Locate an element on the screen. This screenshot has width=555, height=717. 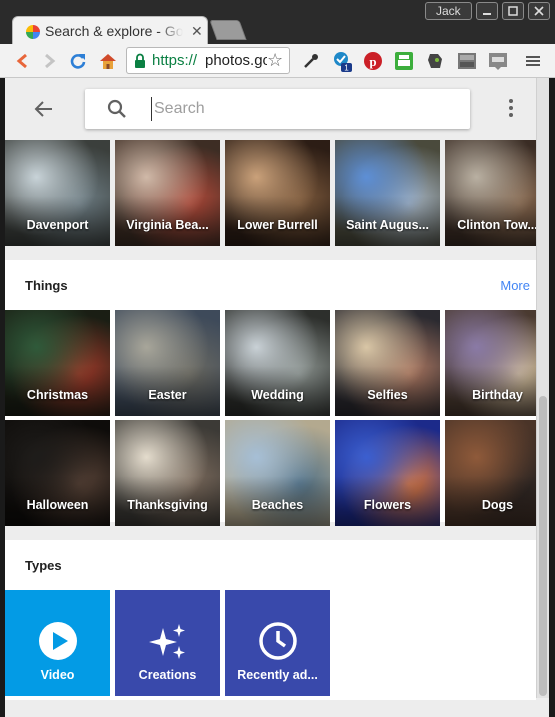
extension-firebug-icon is located at coordinates (467, 61).